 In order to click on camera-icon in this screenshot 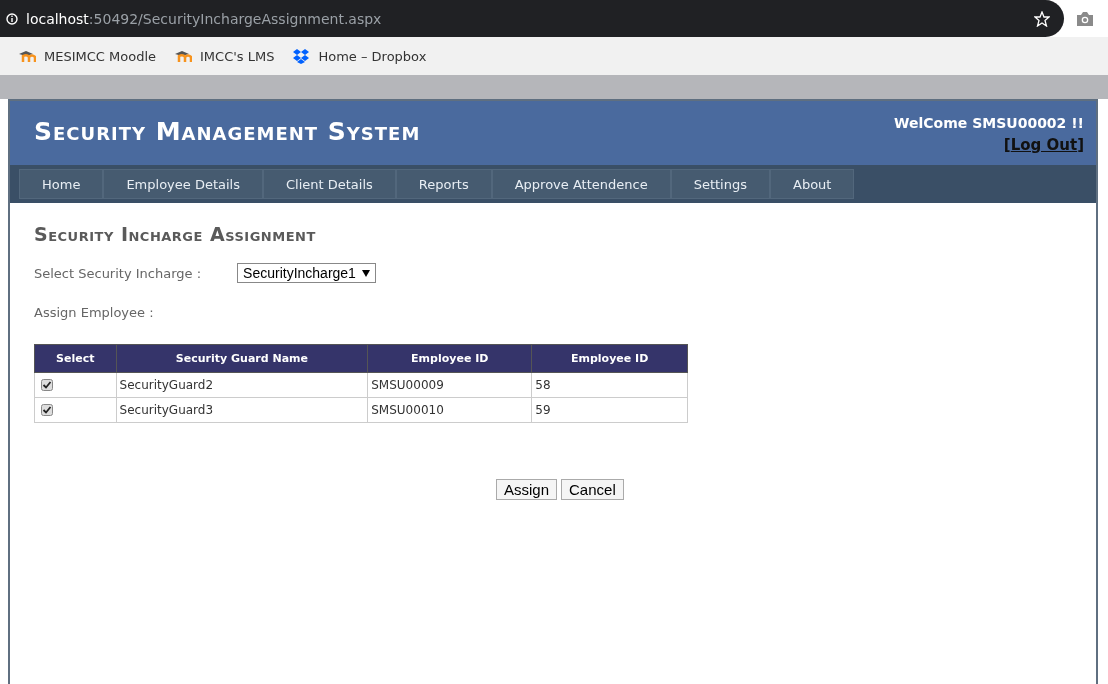, I will do `click(1085, 18)`.